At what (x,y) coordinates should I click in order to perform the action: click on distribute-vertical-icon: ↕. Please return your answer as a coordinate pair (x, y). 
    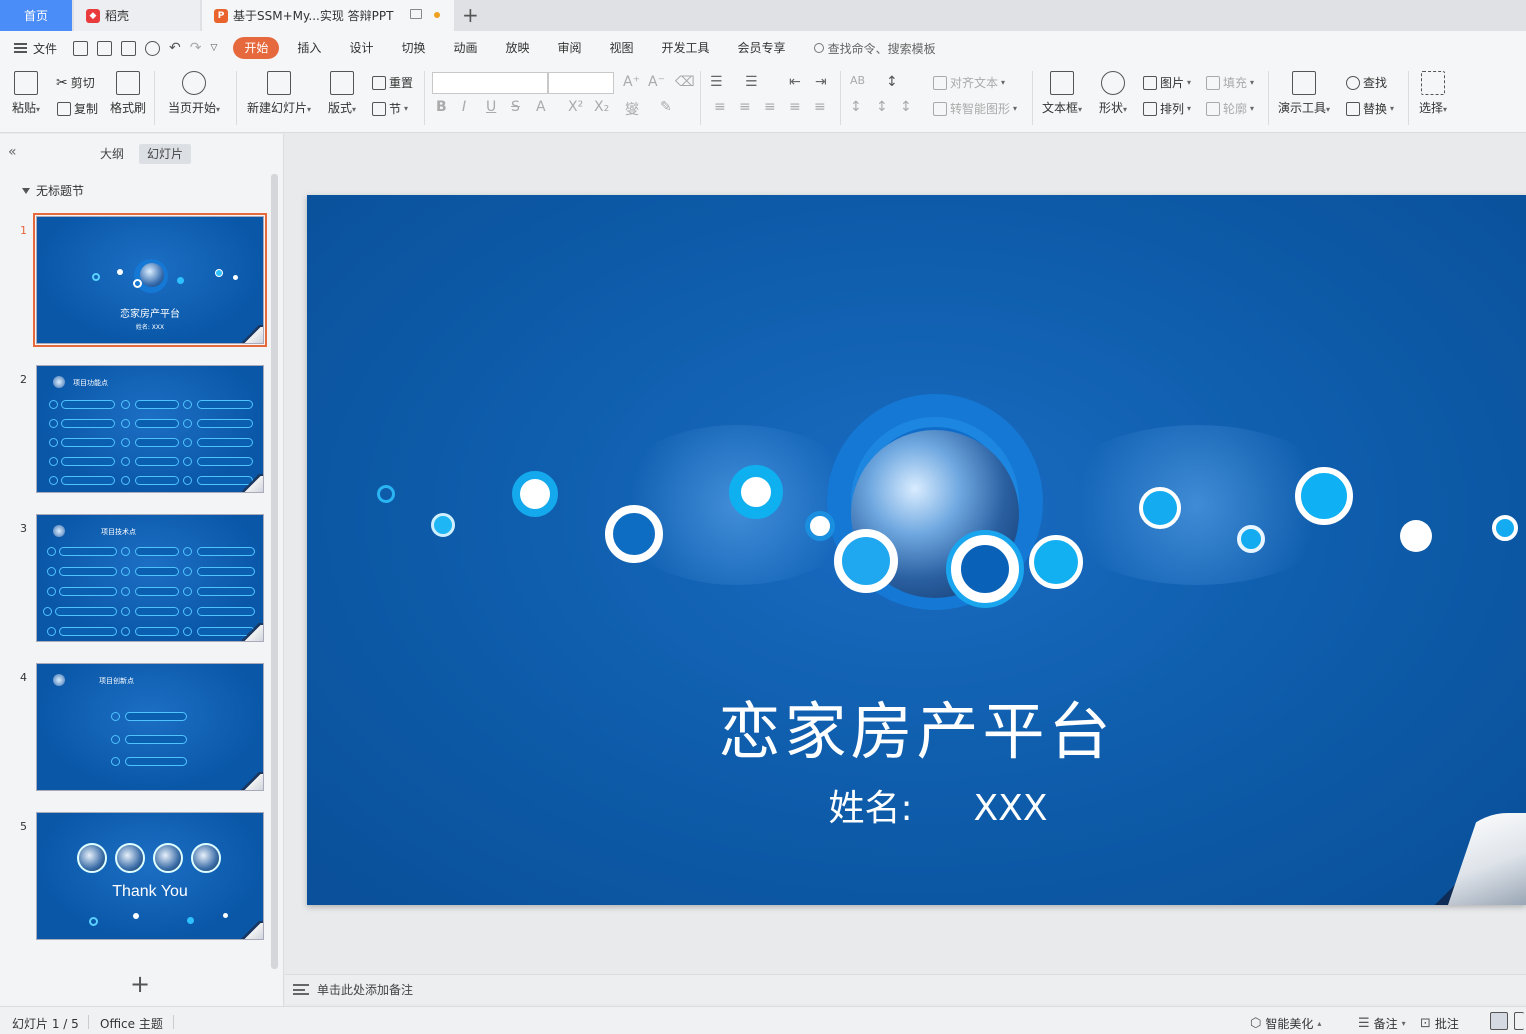
    Looking at the image, I should click on (882, 107).